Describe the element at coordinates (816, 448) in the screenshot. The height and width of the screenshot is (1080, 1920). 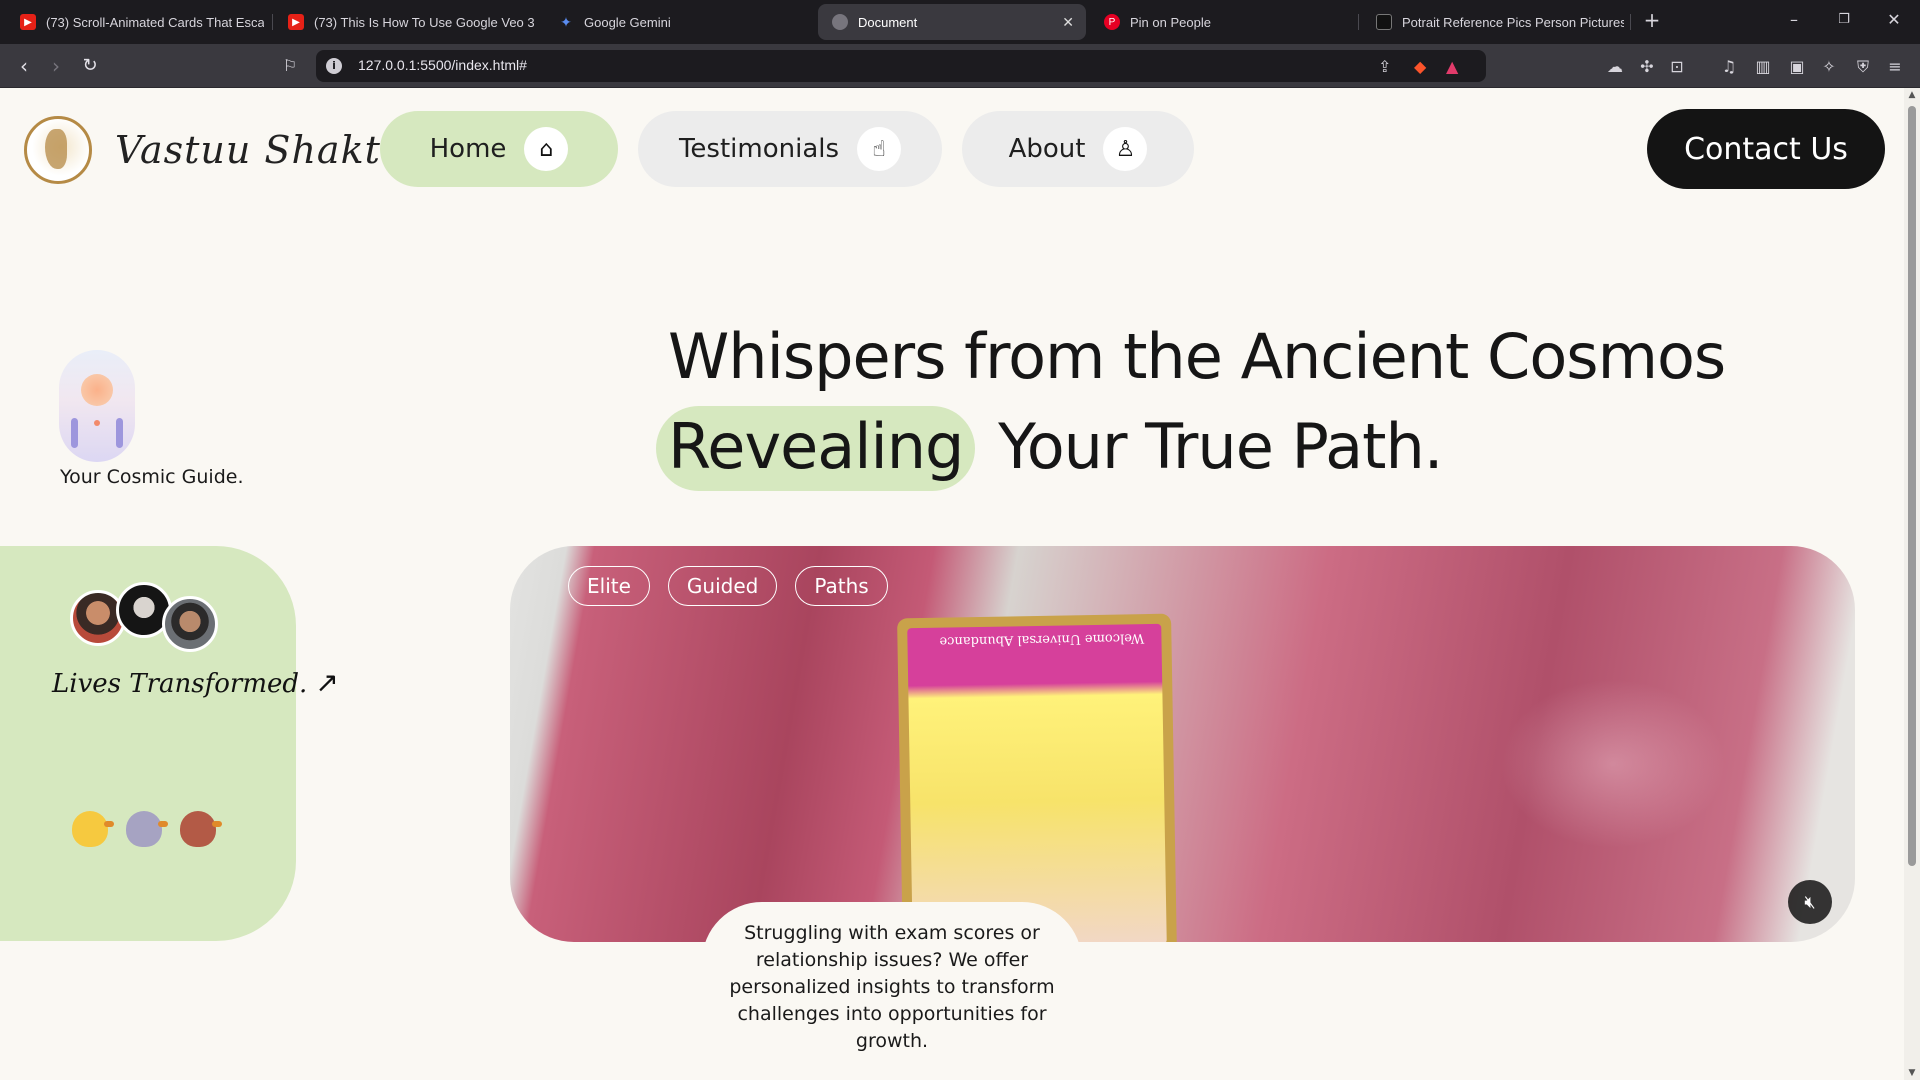
I see `hero-highlight: Revealing` at that location.